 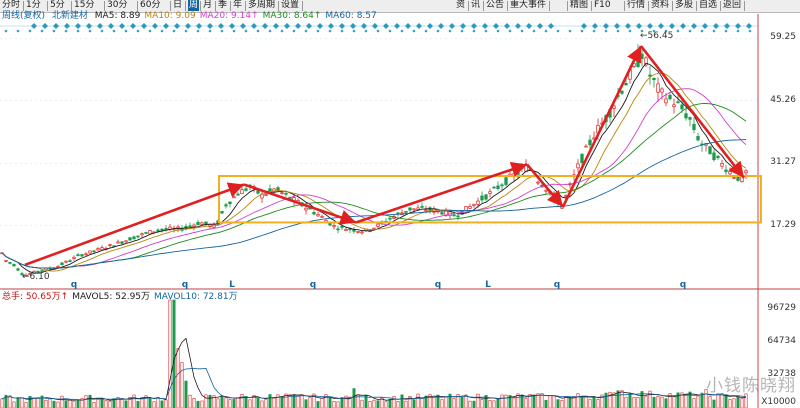 I want to click on volume-tick-label: X10000, so click(x=778, y=402).